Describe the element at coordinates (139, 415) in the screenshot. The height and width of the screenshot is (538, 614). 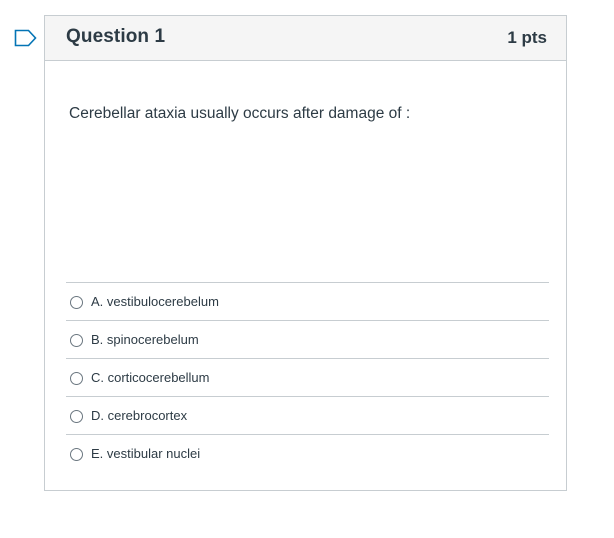
I see `answer-label: D. cerebrocortex` at that location.